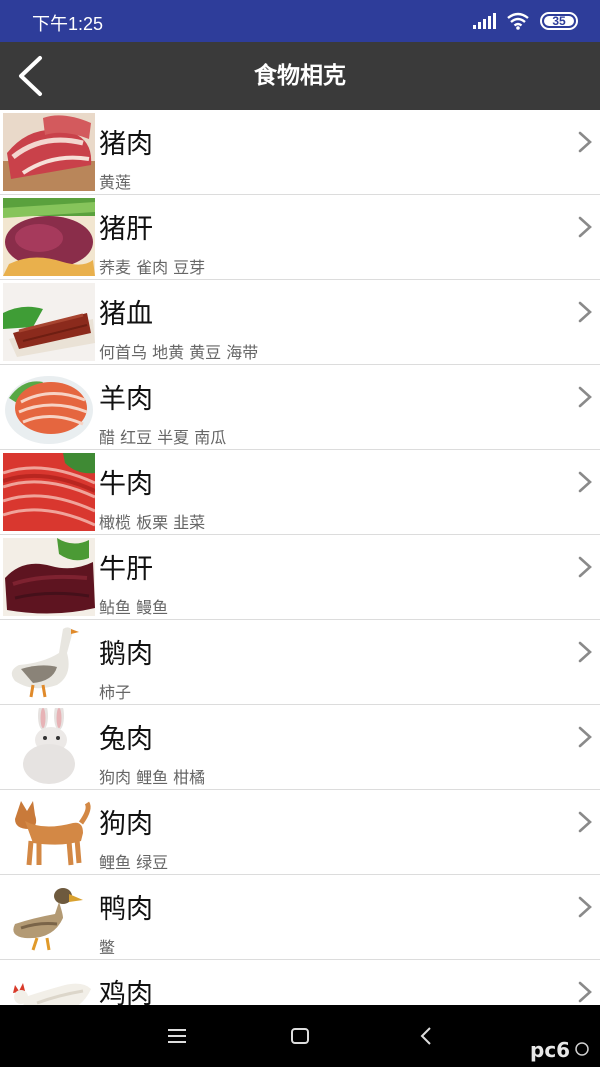 The height and width of the screenshot is (1067, 600). What do you see at coordinates (126, 144) in the screenshot?
I see `item-name: 猪肉` at bounding box center [126, 144].